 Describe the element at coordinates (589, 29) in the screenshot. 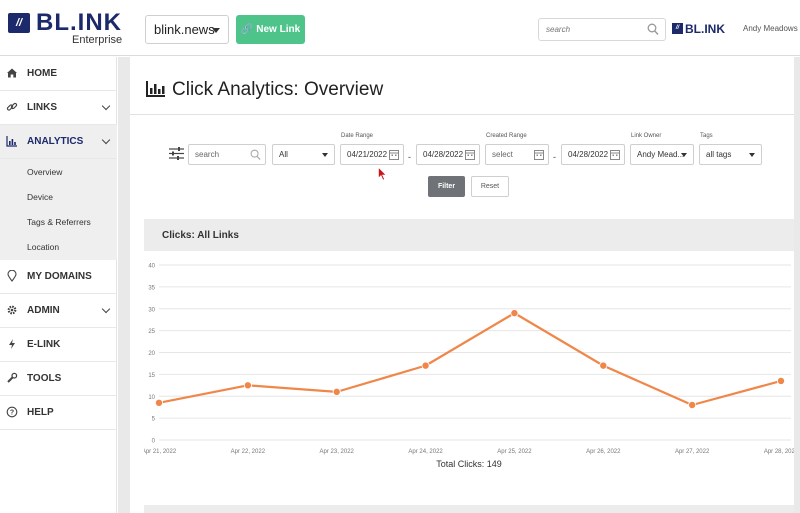

I see `header-search-input` at that location.